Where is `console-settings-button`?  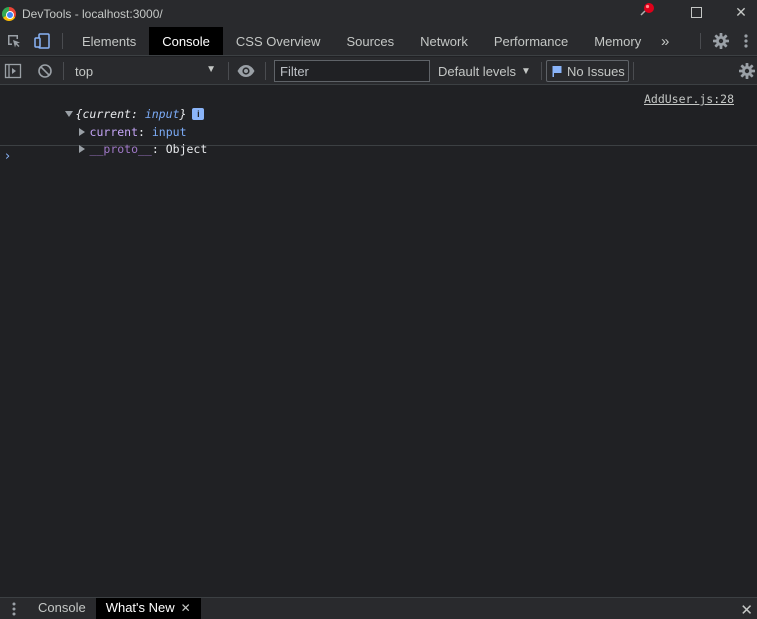
console-settings-button is located at coordinates (747, 71).